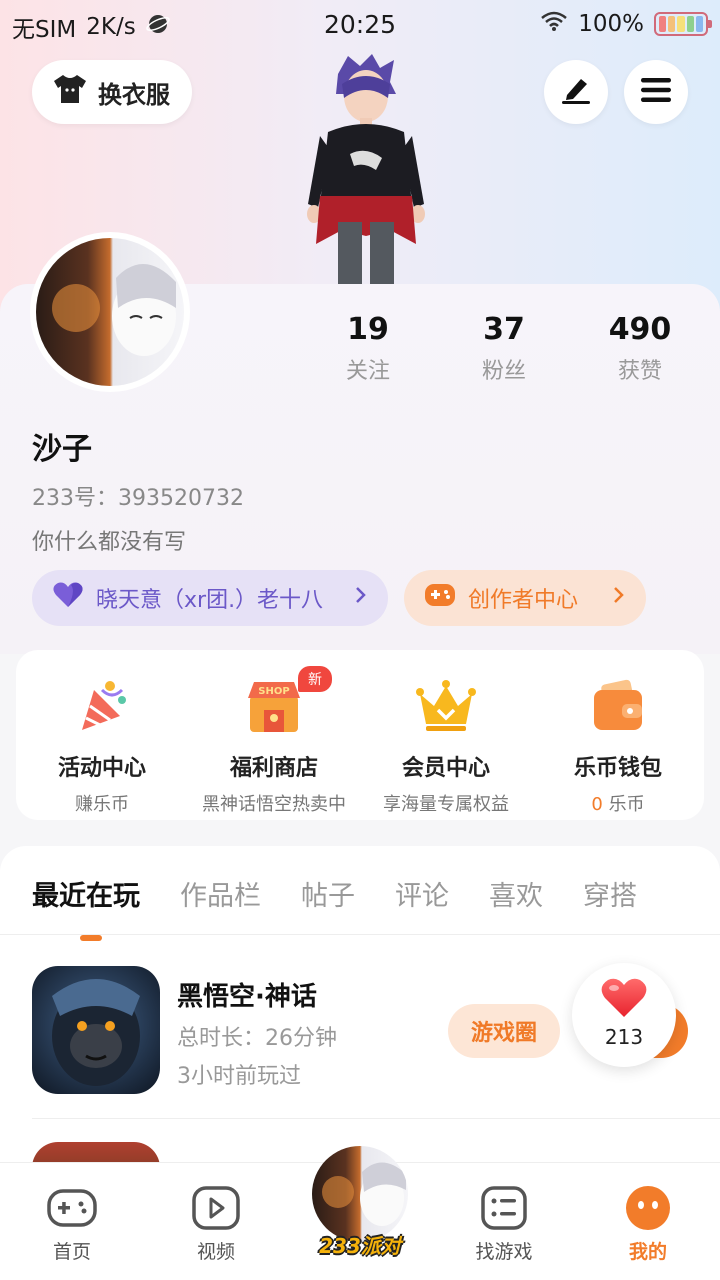 This screenshot has width=720, height=1280. What do you see at coordinates (617, 768) in the screenshot?
I see `coin-wallet-title: 乐币钱包` at bounding box center [617, 768].